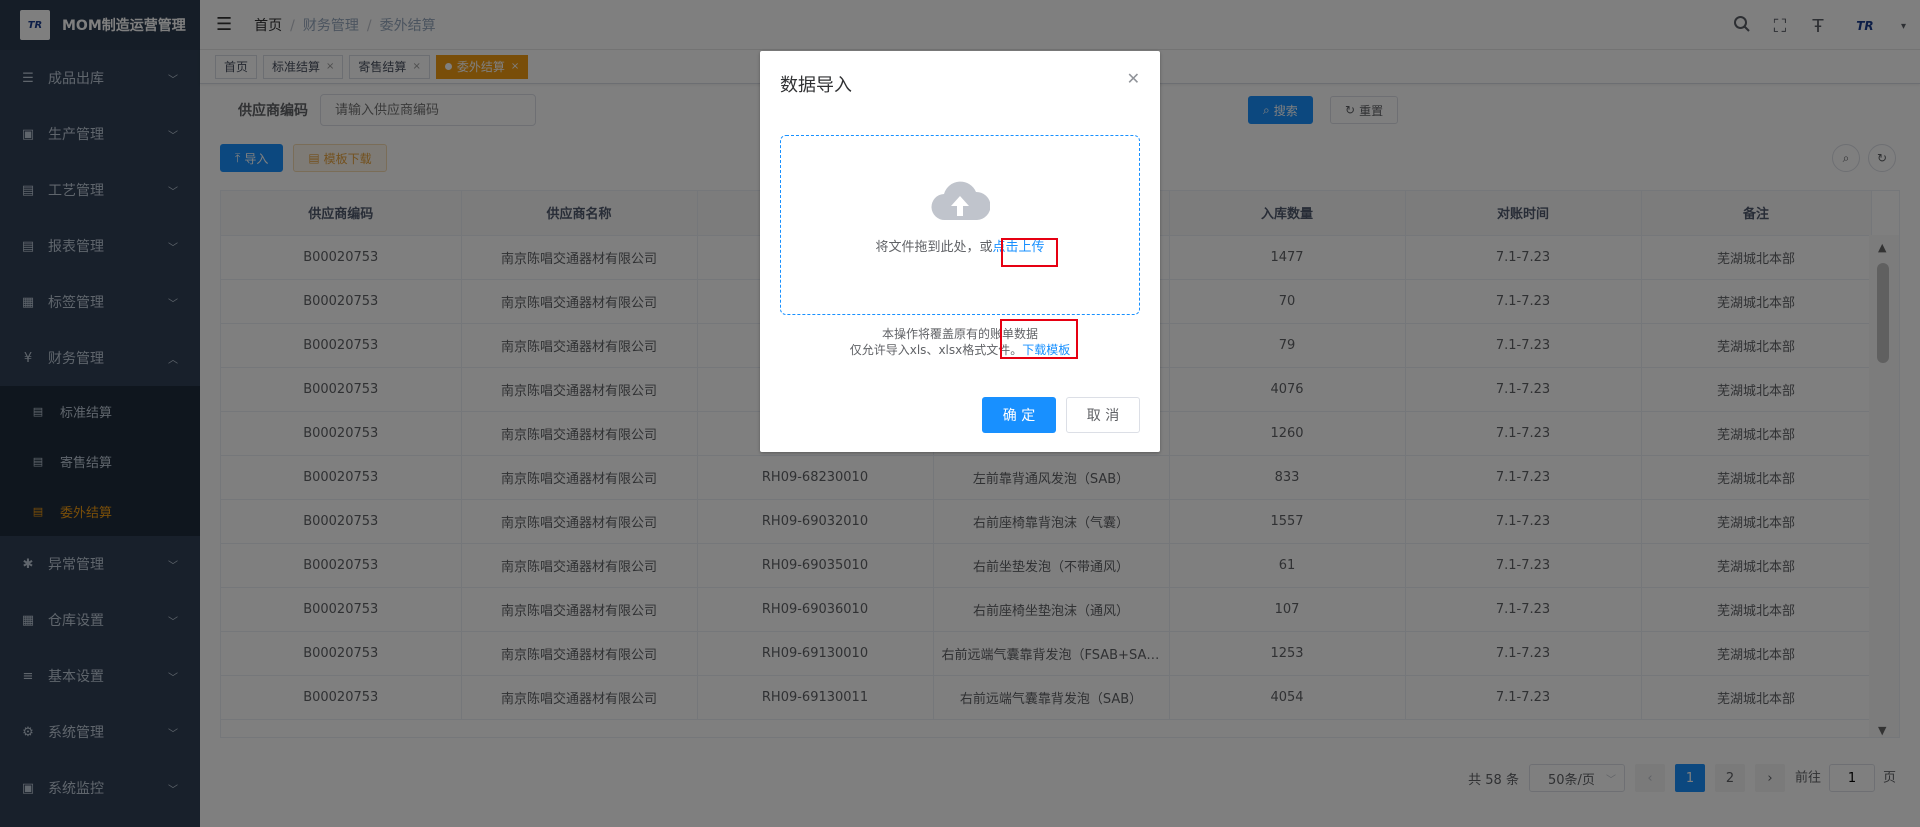  I want to click on close-icon: ✕, so click(1133, 78).